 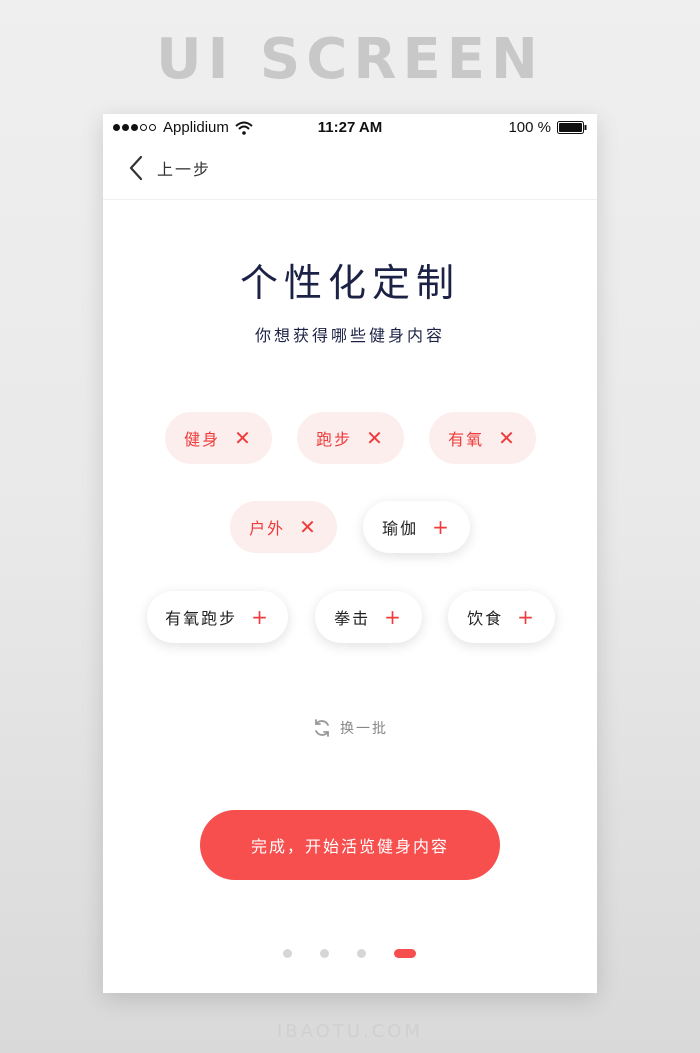 What do you see at coordinates (350, 128) in the screenshot?
I see `status-bar: Applidium 11:27 AM 100 %` at bounding box center [350, 128].